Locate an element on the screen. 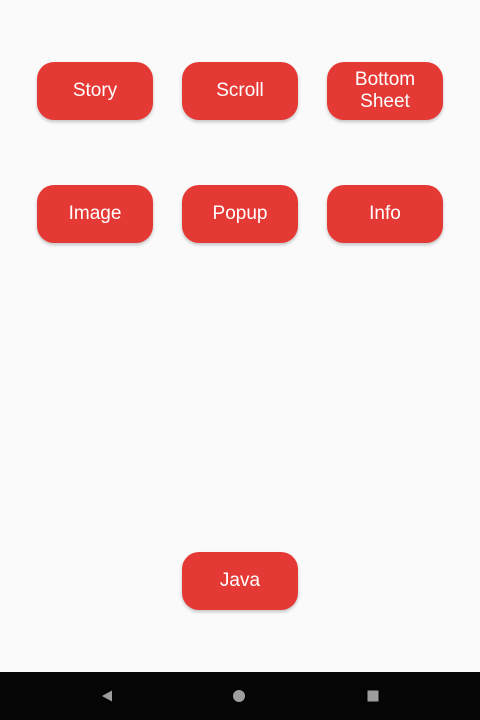 This screenshot has width=480, height=720. back-triangle-icon is located at coordinates (107, 696).